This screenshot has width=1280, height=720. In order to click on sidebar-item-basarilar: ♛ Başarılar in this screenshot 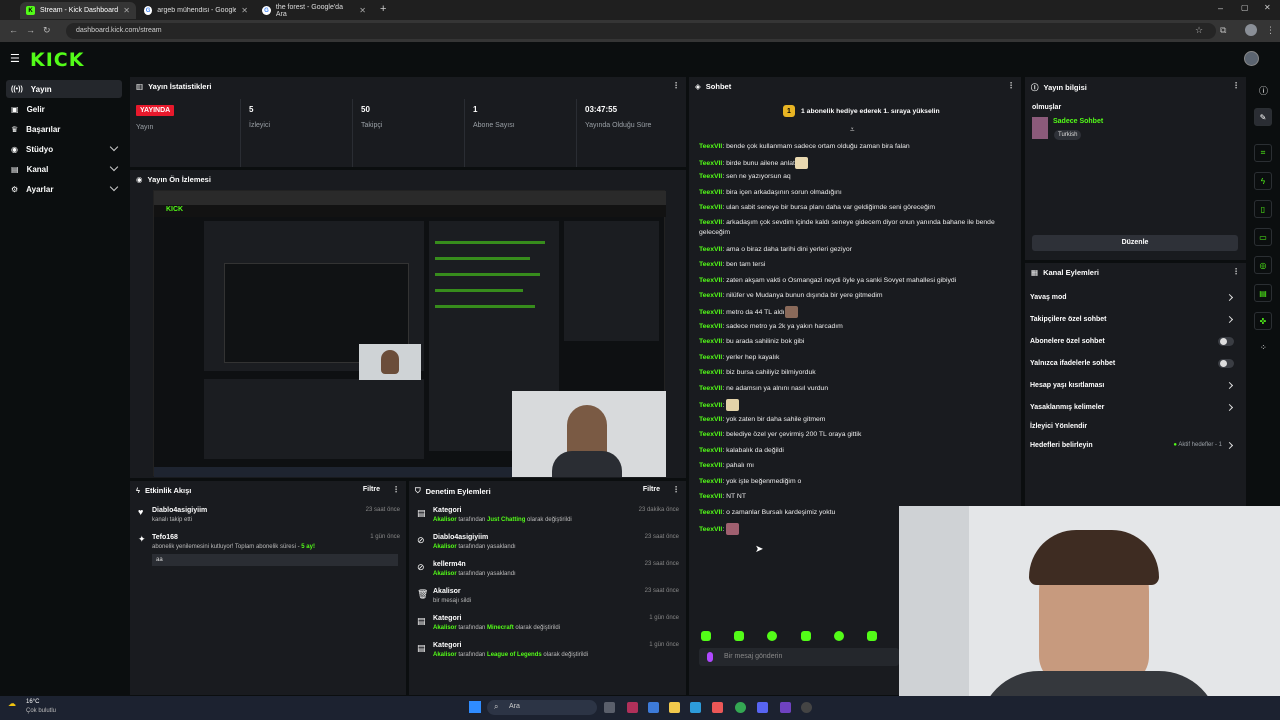, I will do `click(64, 129)`.